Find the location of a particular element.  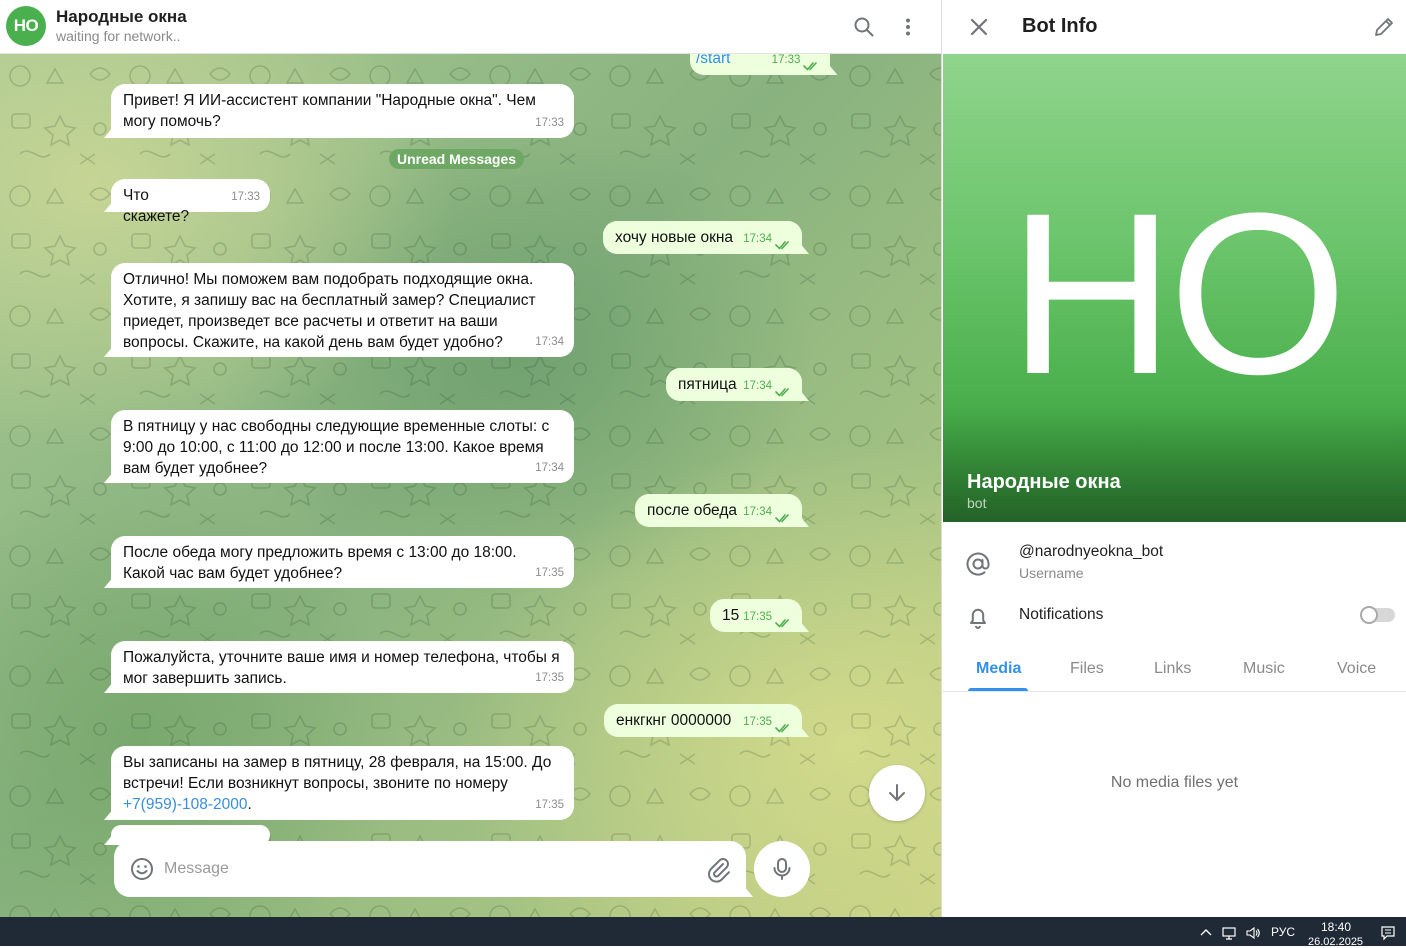

clock-date: 26.02.2025 is located at coordinates (1335, 942).